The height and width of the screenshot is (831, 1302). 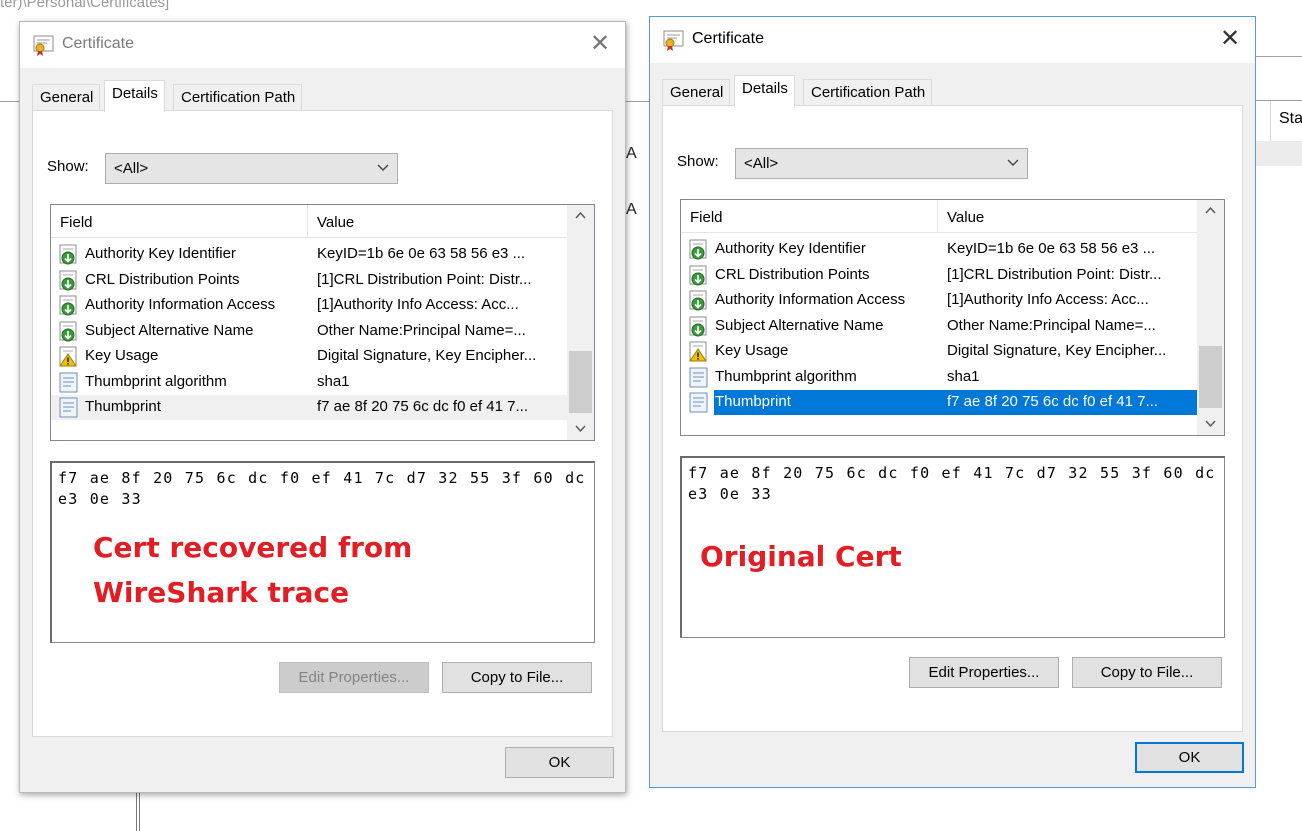 What do you see at coordinates (1279, 153) in the screenshot?
I see `list-row-selected` at bounding box center [1279, 153].